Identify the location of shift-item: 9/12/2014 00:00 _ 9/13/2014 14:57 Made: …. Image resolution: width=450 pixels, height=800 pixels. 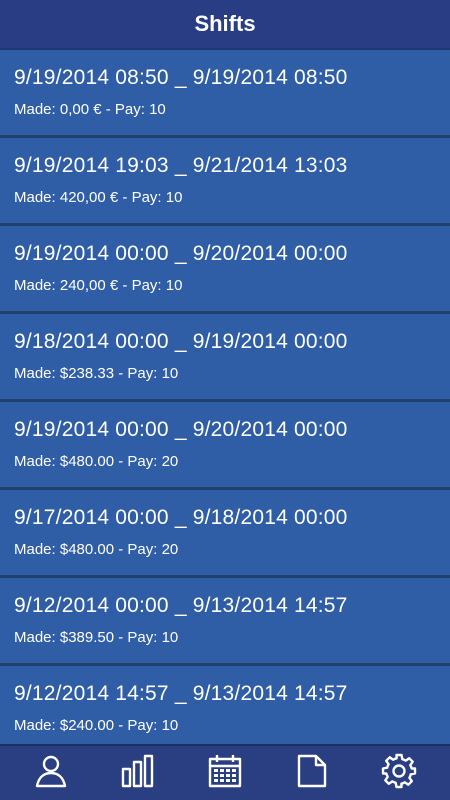
(225, 622).